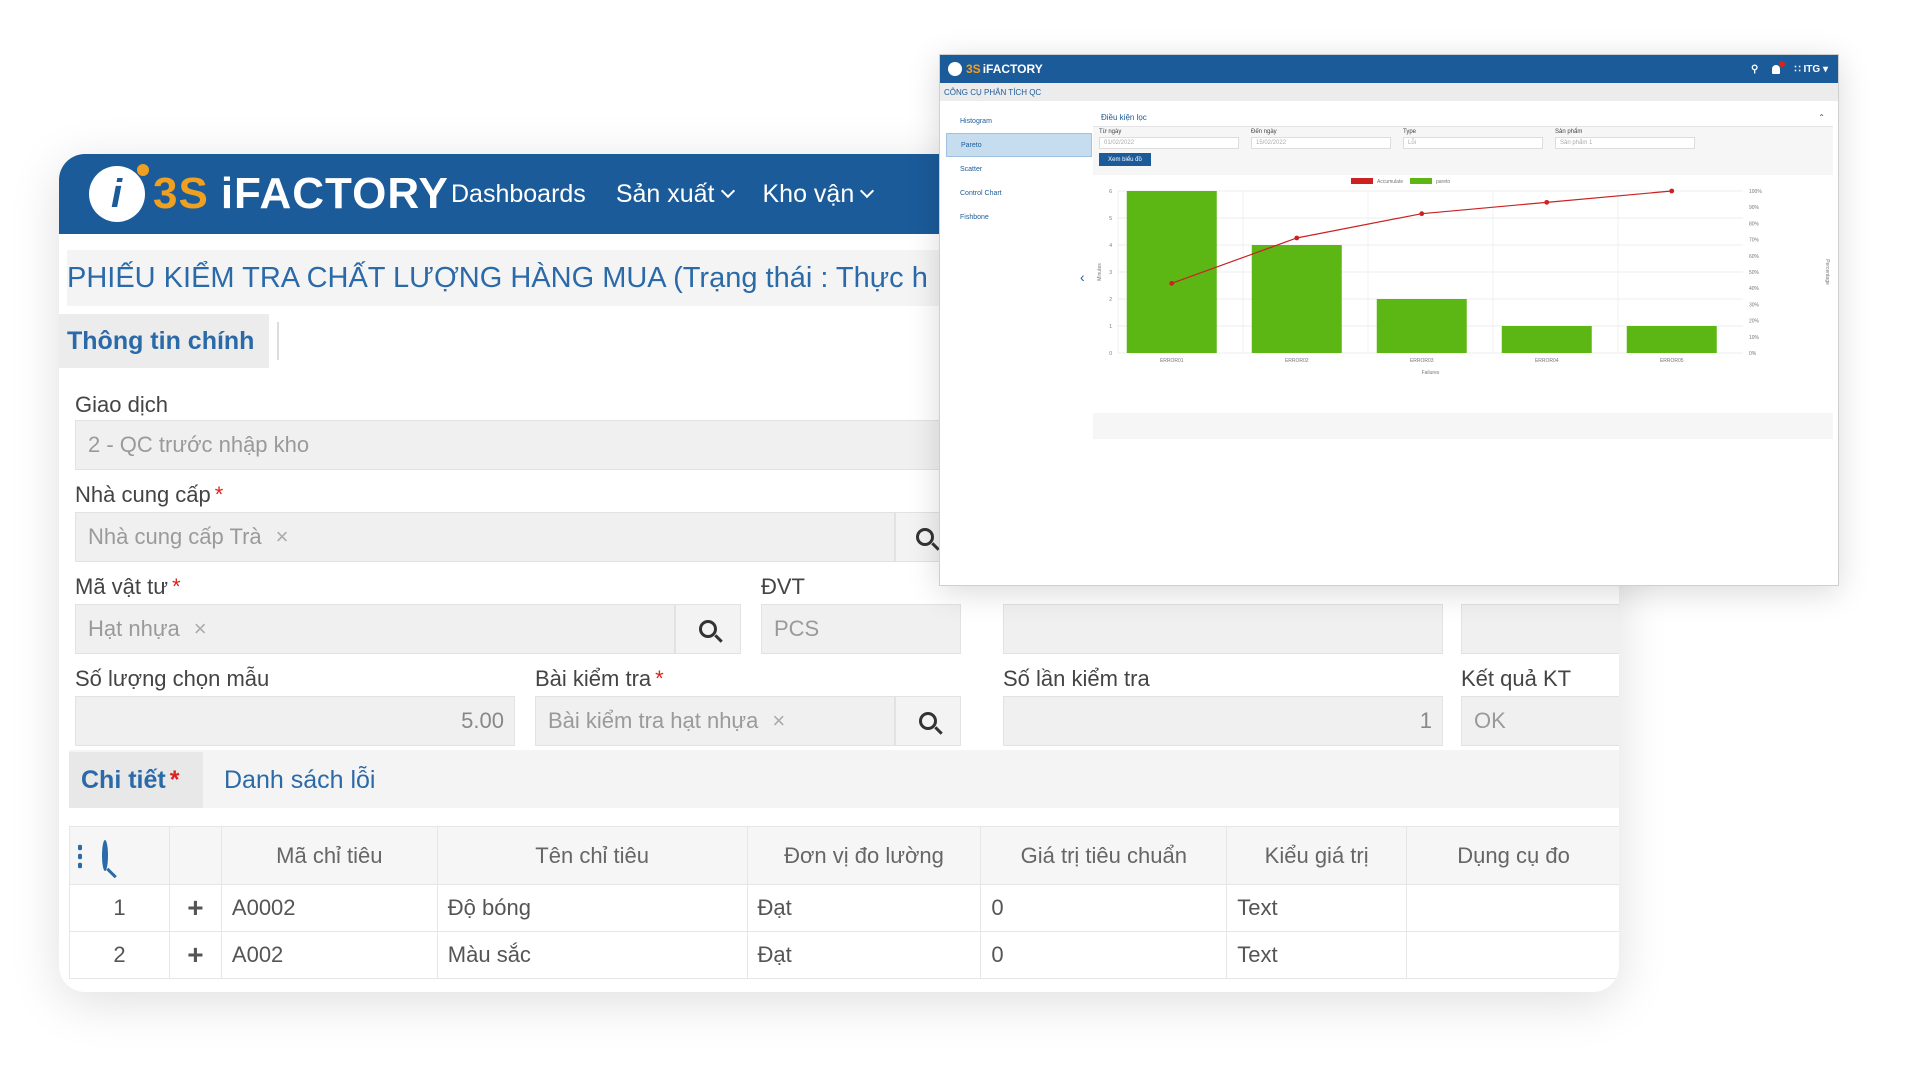  What do you see at coordinates (1389, 69) in the screenshot?
I see `qc-top-navbar: 3S iFACTORY ⚲ ∷ ITG ▾` at bounding box center [1389, 69].